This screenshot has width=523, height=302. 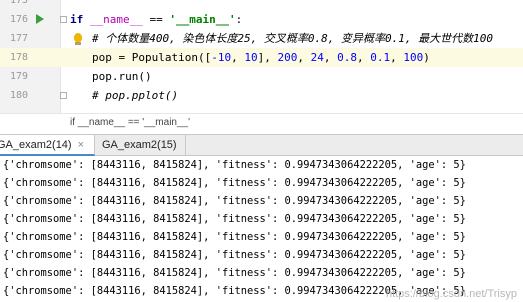 I want to click on line-number: 180, so click(x=18, y=95).